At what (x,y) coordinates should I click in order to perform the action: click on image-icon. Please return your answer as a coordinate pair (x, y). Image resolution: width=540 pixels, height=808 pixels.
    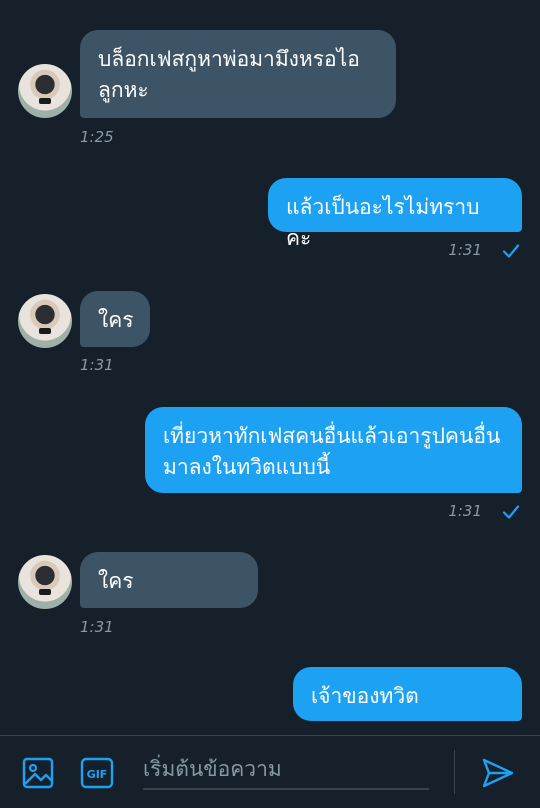
    Looking at the image, I should click on (38, 773).